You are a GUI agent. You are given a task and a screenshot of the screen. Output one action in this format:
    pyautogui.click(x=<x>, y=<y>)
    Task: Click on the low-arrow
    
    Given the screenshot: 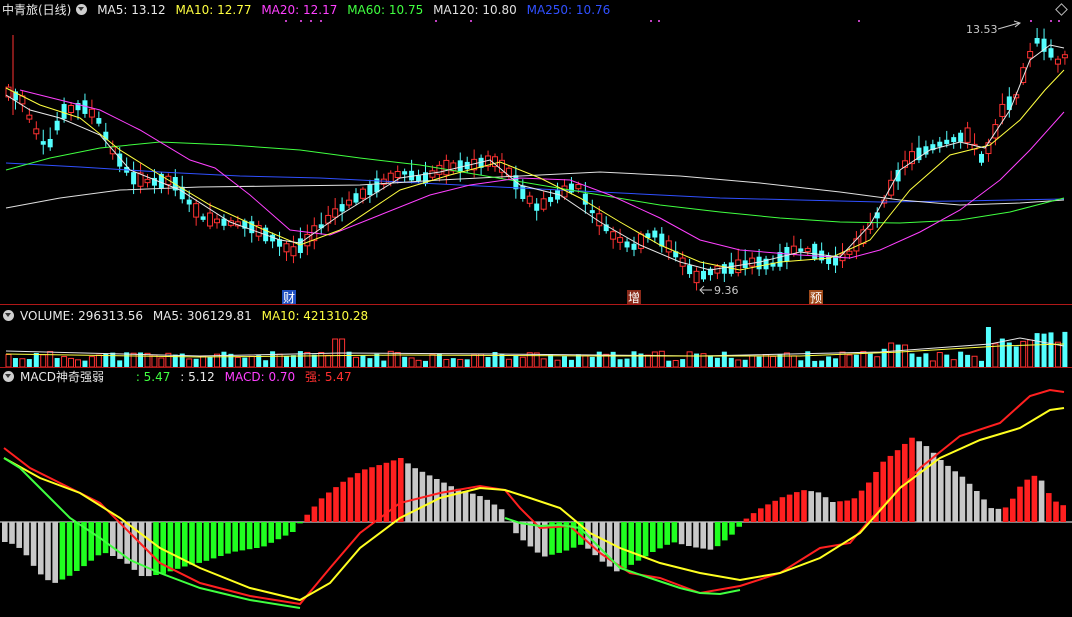 What is the action you would take?
    pyautogui.click(x=705, y=290)
    